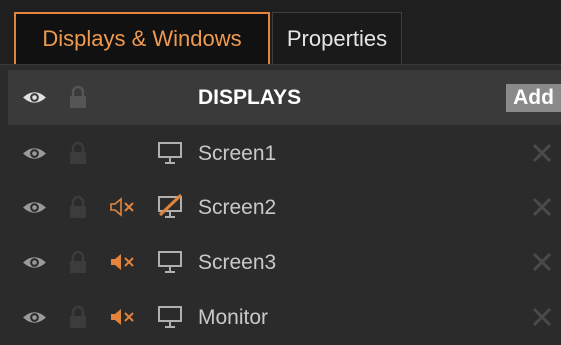 The width and height of the screenshot is (561, 345). Describe the element at coordinates (237, 262) in the screenshot. I see `display-name: Screen3` at that location.